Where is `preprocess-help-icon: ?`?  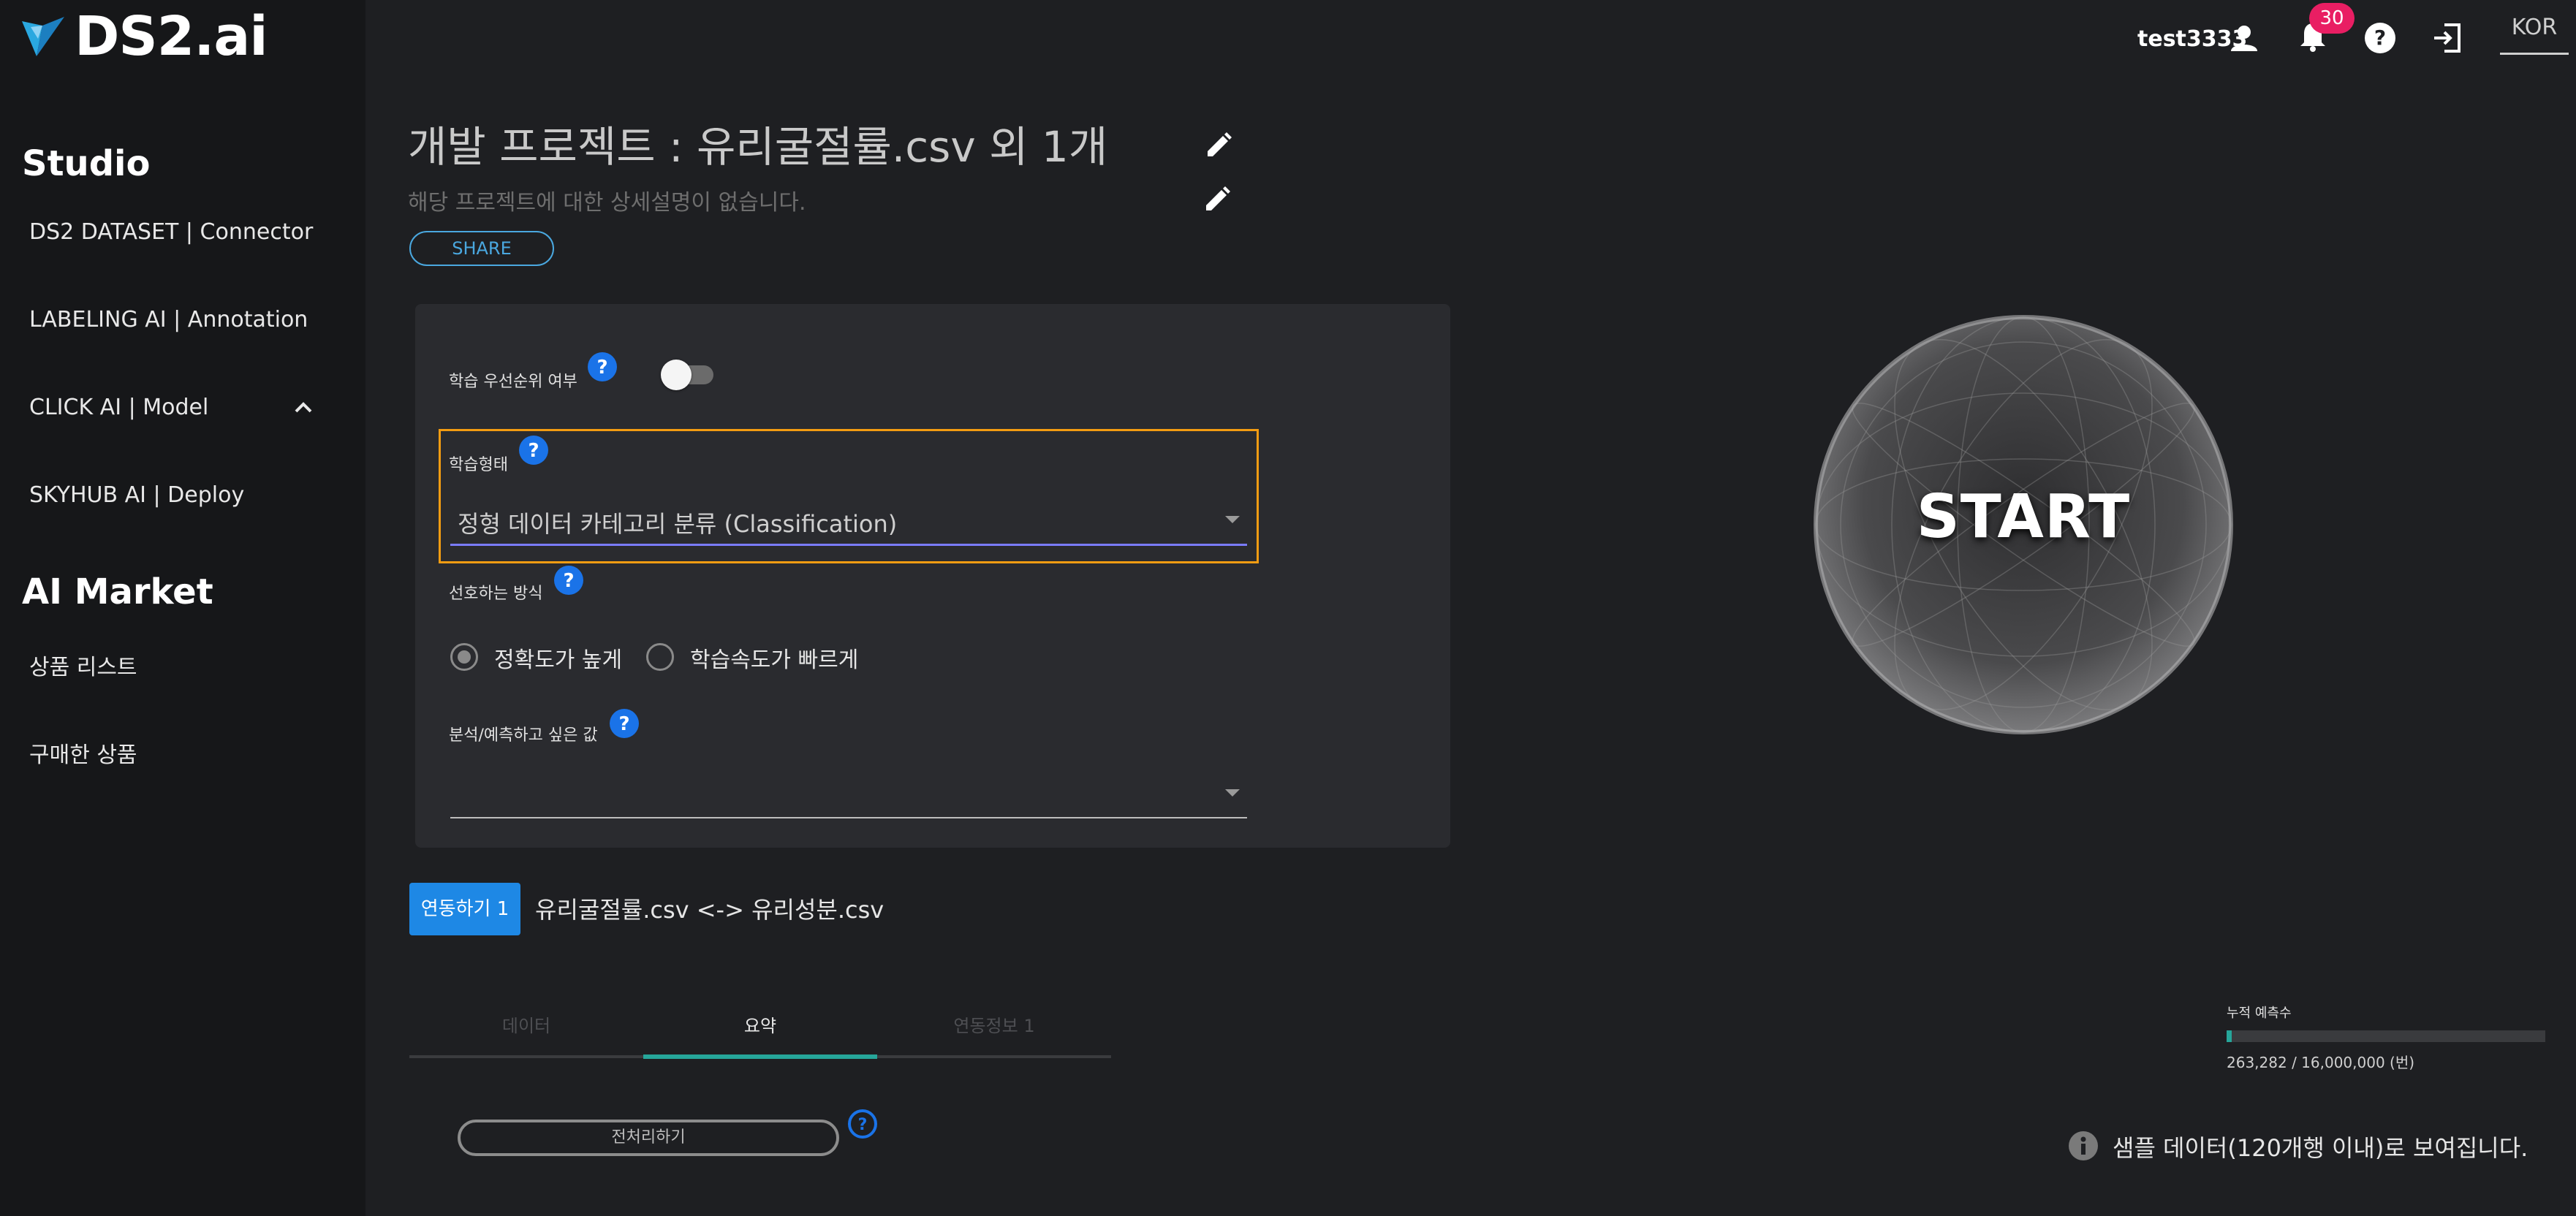 preprocess-help-icon: ? is located at coordinates (862, 1124).